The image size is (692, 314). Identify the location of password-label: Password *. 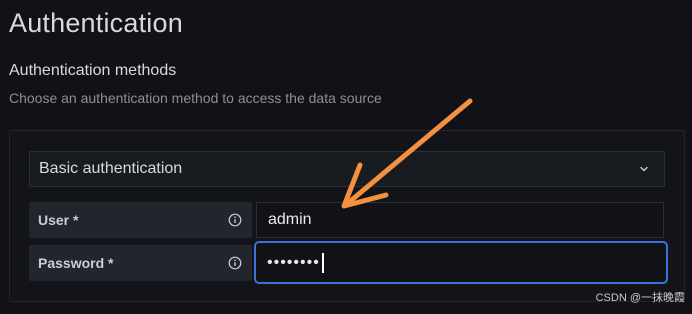
(140, 263).